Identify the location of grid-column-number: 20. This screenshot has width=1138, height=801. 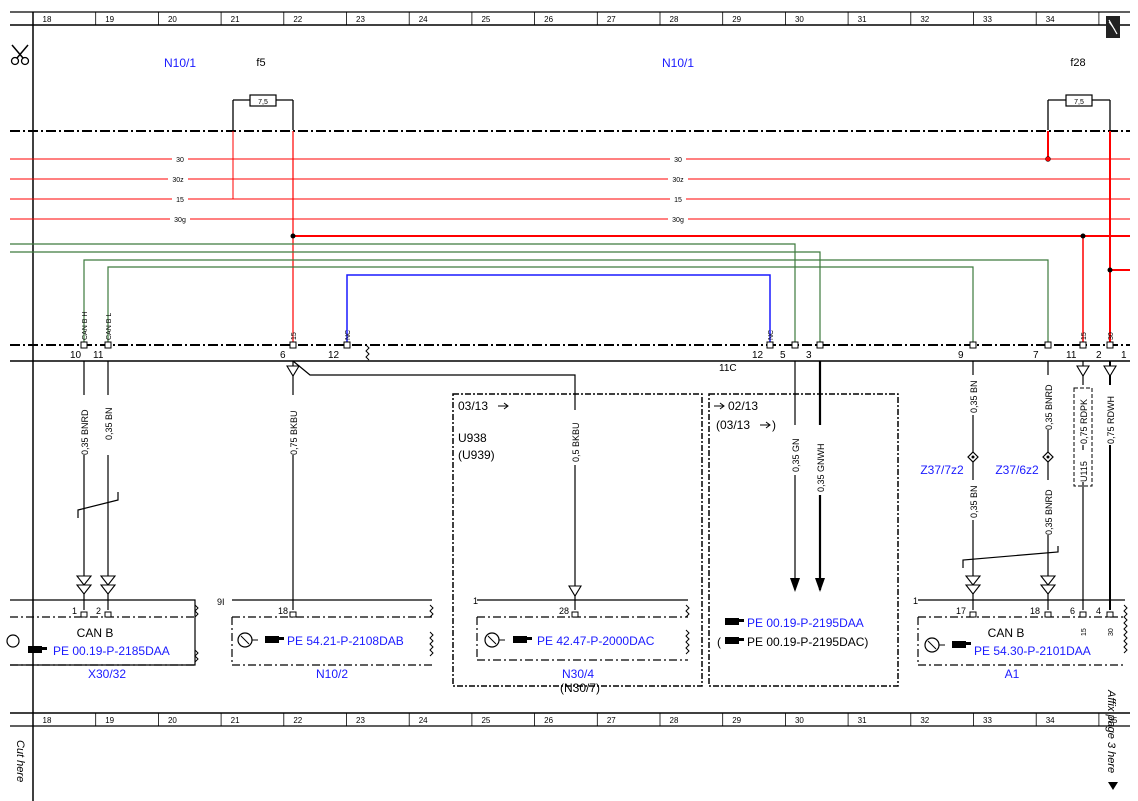
(172, 720).